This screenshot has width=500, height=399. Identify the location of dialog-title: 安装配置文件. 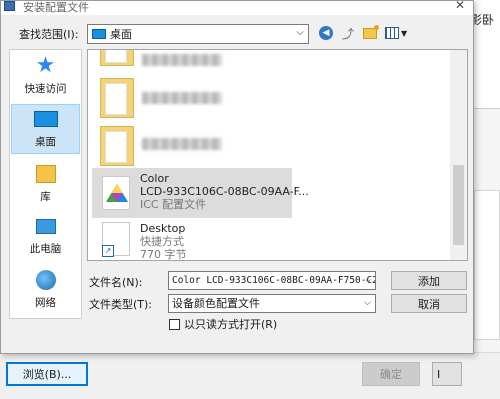
(56, 7).